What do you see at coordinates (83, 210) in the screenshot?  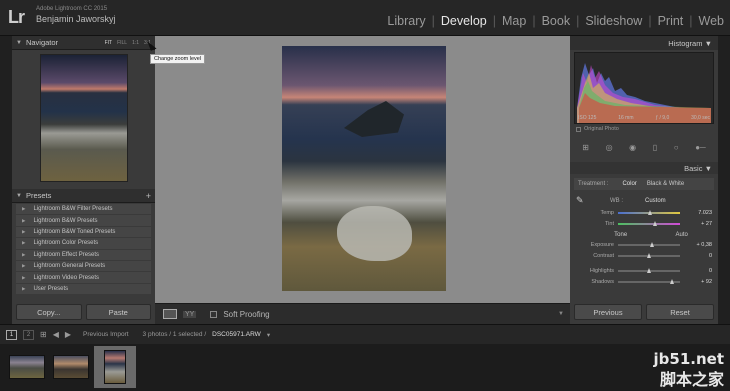 I see `preset-folder: ▶ Lightroom B&W Filter Presets` at bounding box center [83, 210].